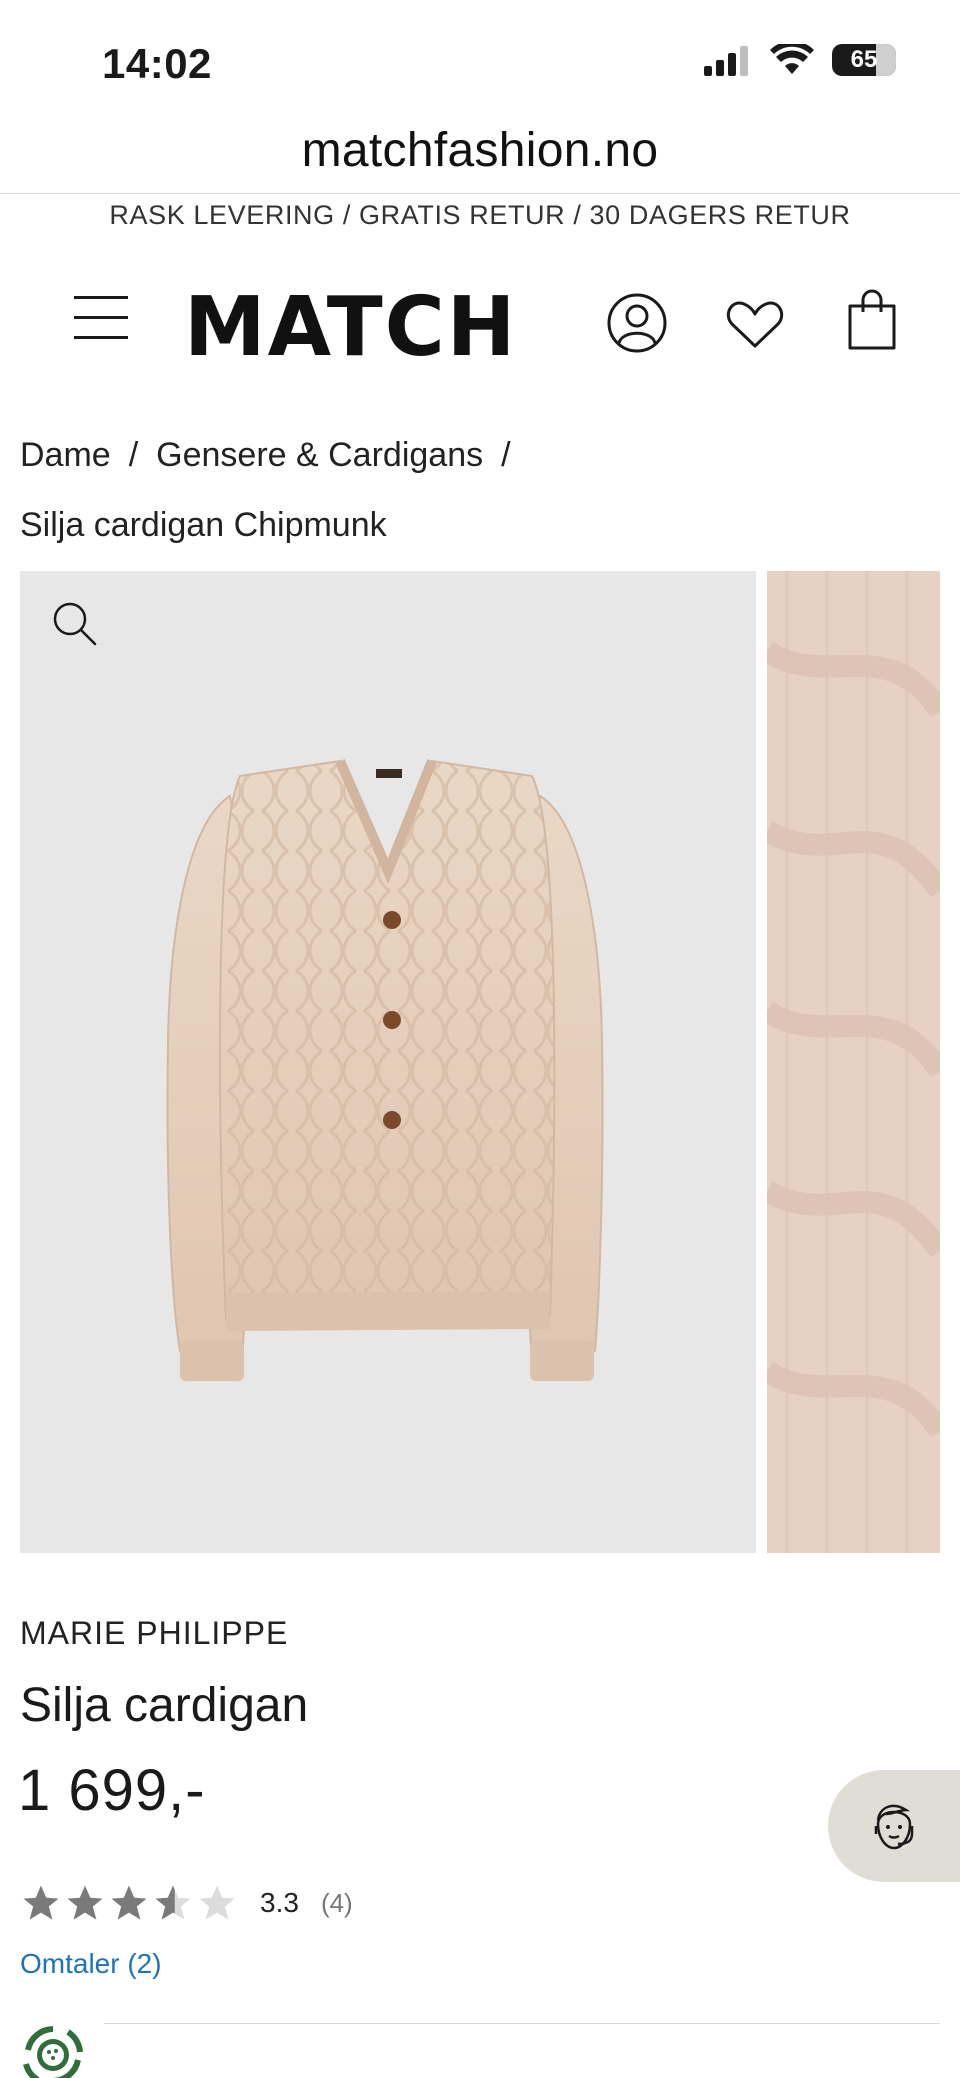  I want to click on account-icon, so click(637, 323).